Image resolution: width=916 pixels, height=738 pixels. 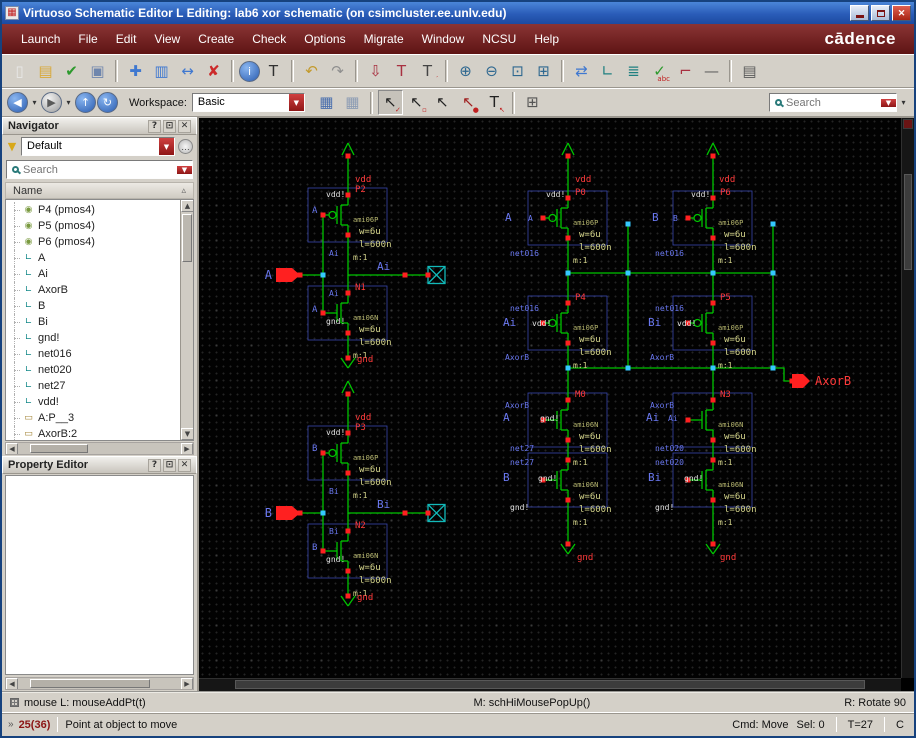 What do you see at coordinates (282, 275) in the screenshot?
I see `port-A: A` at bounding box center [282, 275].